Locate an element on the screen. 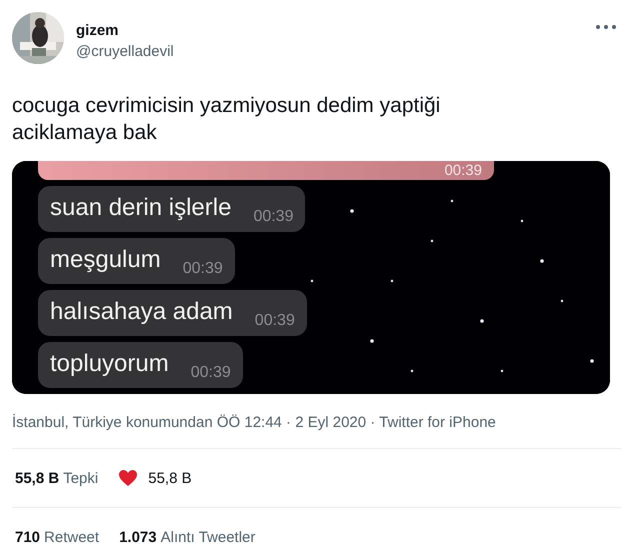 This screenshot has width=635, height=559. more-icon is located at coordinates (606, 27).